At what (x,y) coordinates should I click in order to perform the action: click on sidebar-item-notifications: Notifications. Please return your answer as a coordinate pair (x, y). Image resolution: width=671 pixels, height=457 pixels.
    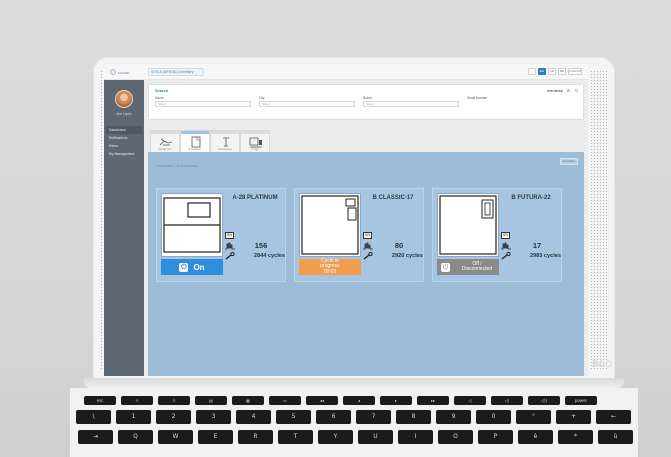
    Looking at the image, I should click on (124, 138).